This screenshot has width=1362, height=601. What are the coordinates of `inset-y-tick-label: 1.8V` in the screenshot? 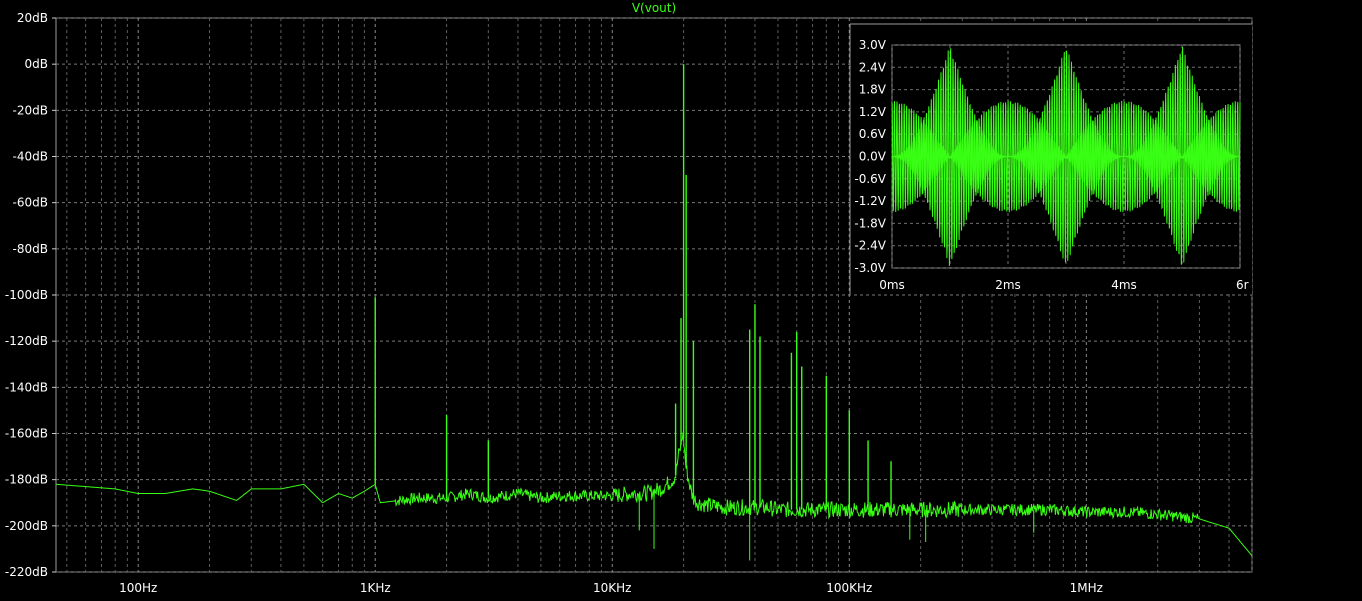 It's located at (873, 90).